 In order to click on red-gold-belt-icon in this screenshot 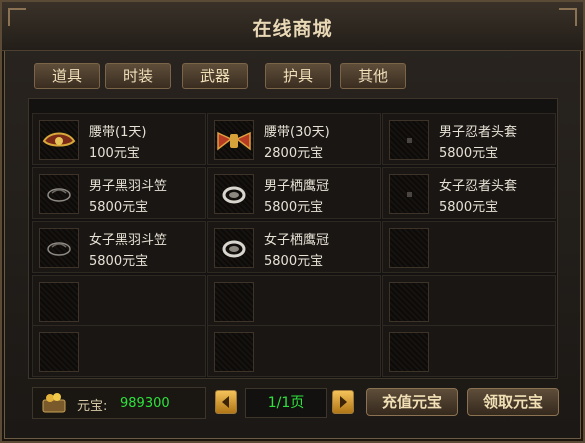, I will do `click(59, 140)`.